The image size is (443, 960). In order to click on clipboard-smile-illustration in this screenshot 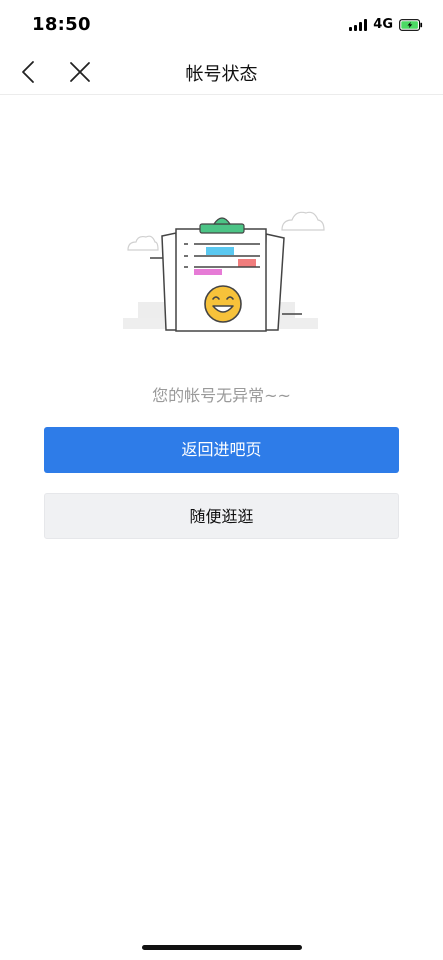, I will do `click(224, 271)`.